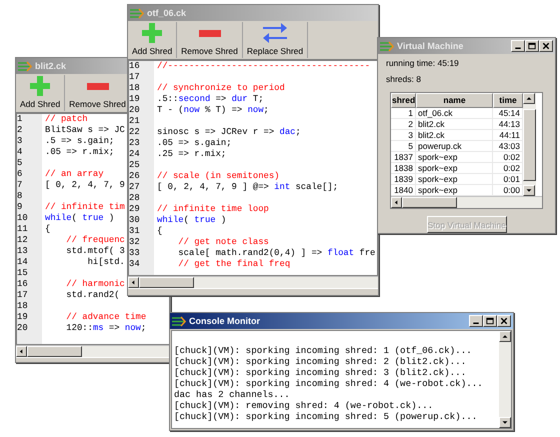 Image resolution: width=560 pixels, height=437 pixels. I want to click on column-header: shred, so click(403, 100).